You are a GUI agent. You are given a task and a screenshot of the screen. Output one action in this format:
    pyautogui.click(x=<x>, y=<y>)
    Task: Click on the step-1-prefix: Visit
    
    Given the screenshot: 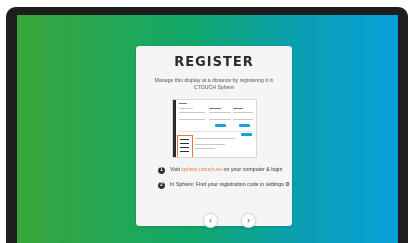 What is the action you would take?
    pyautogui.click(x=176, y=170)
    